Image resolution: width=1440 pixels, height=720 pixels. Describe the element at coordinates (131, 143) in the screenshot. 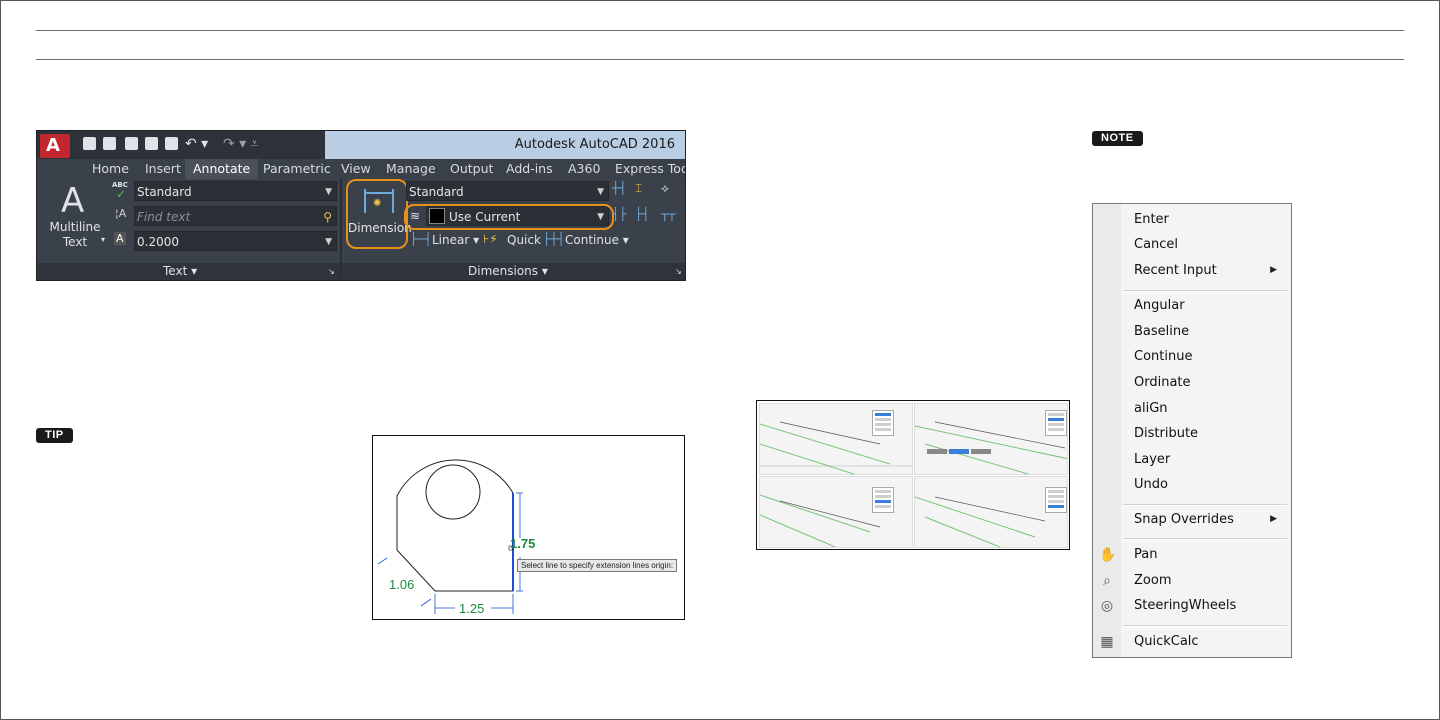

I see `save-icon` at that location.